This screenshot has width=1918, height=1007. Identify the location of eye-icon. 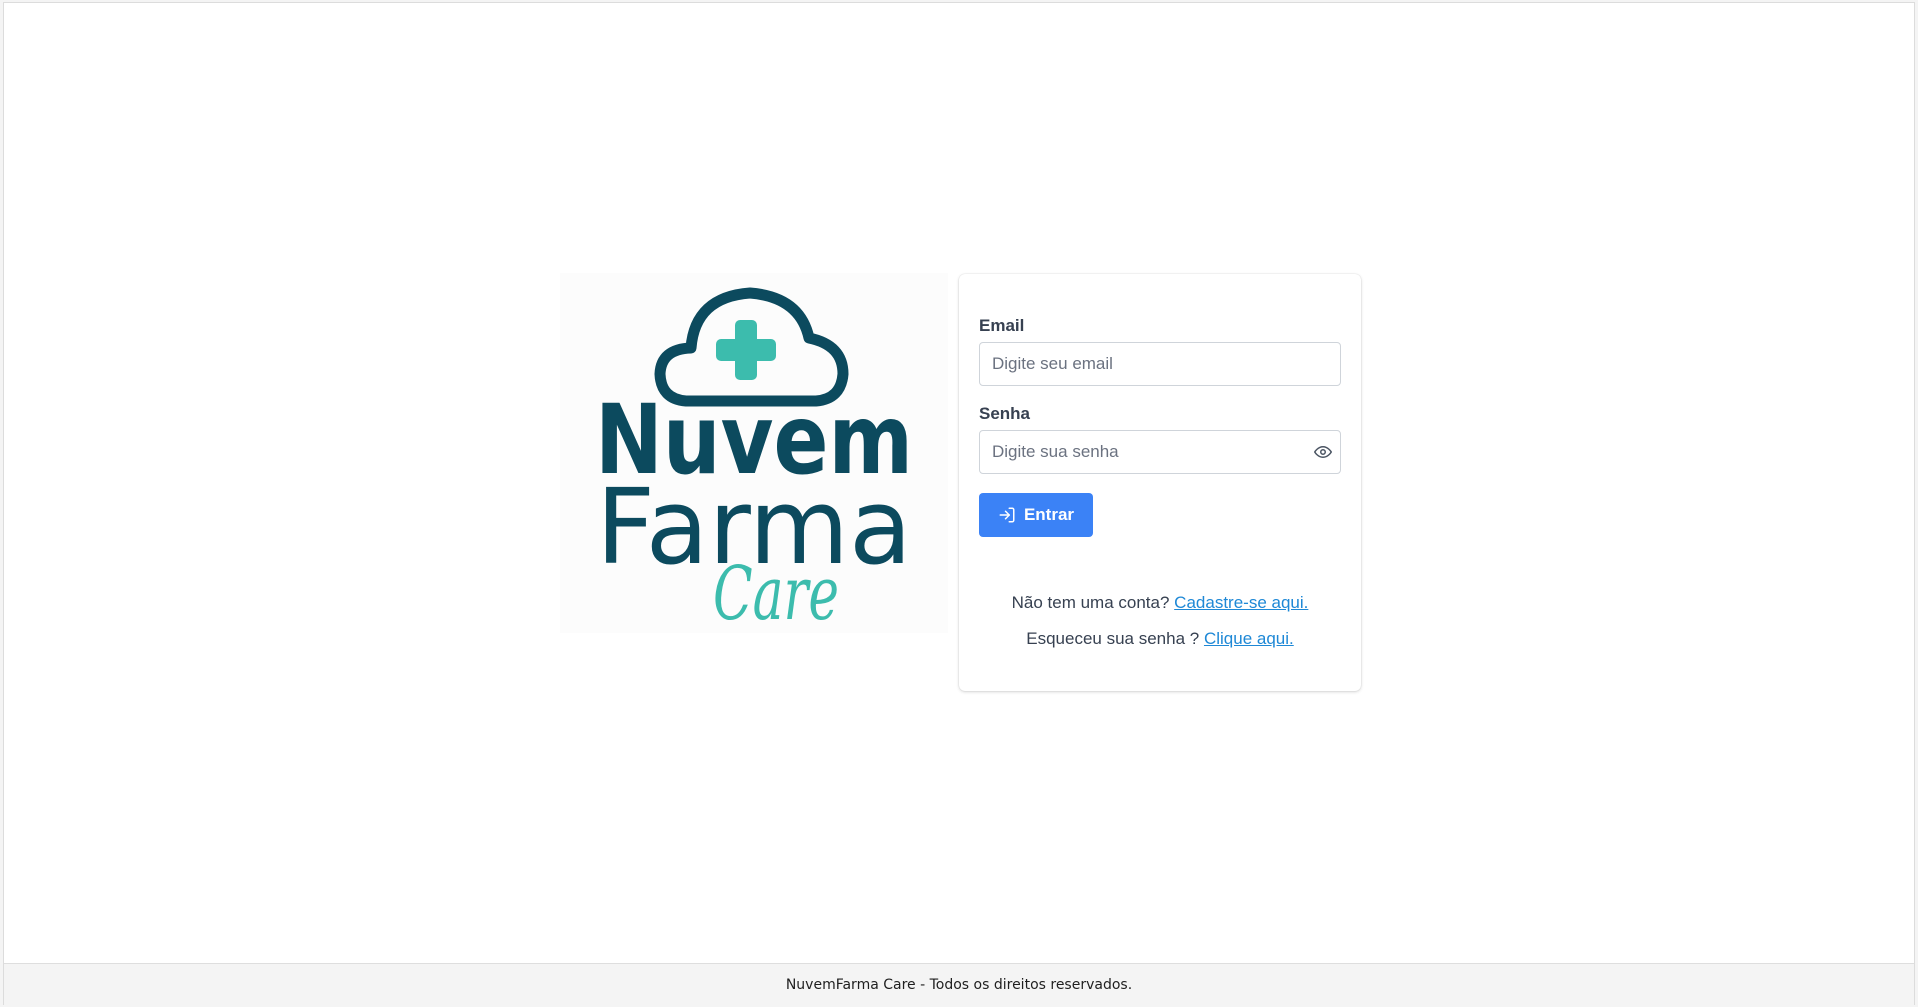
(1323, 452).